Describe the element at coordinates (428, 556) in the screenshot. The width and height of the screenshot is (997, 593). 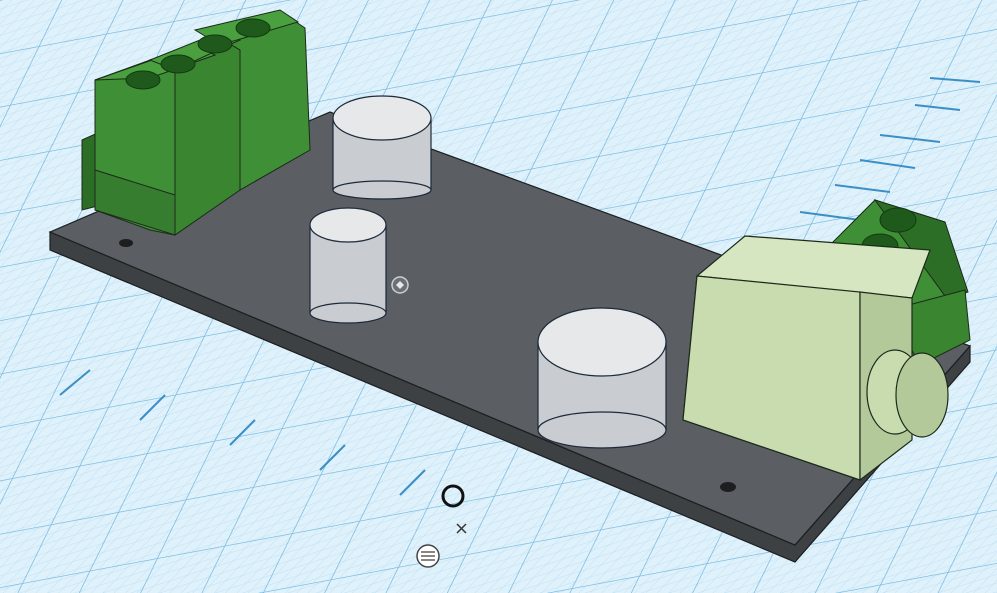
I see `snap-grid-icon` at that location.